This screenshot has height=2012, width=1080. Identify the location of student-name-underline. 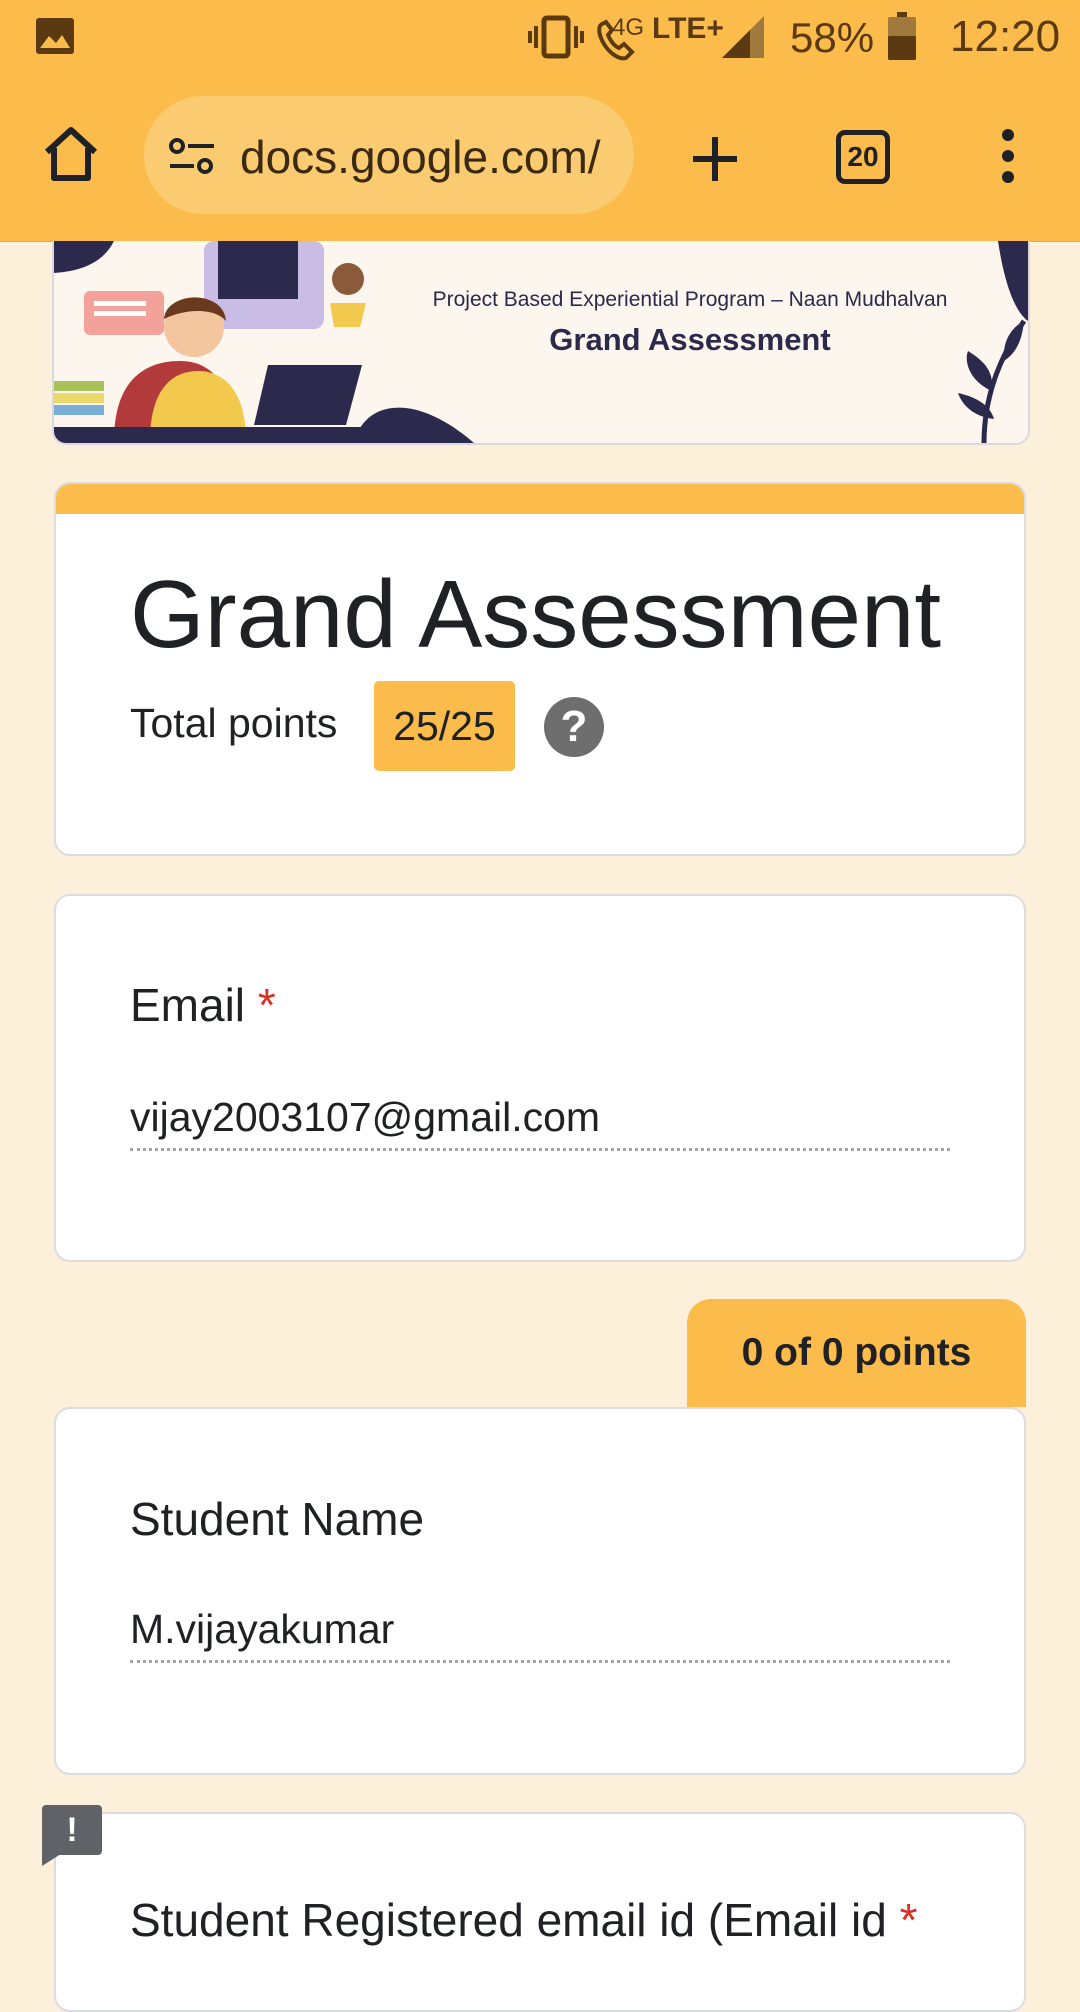
(540, 1661).